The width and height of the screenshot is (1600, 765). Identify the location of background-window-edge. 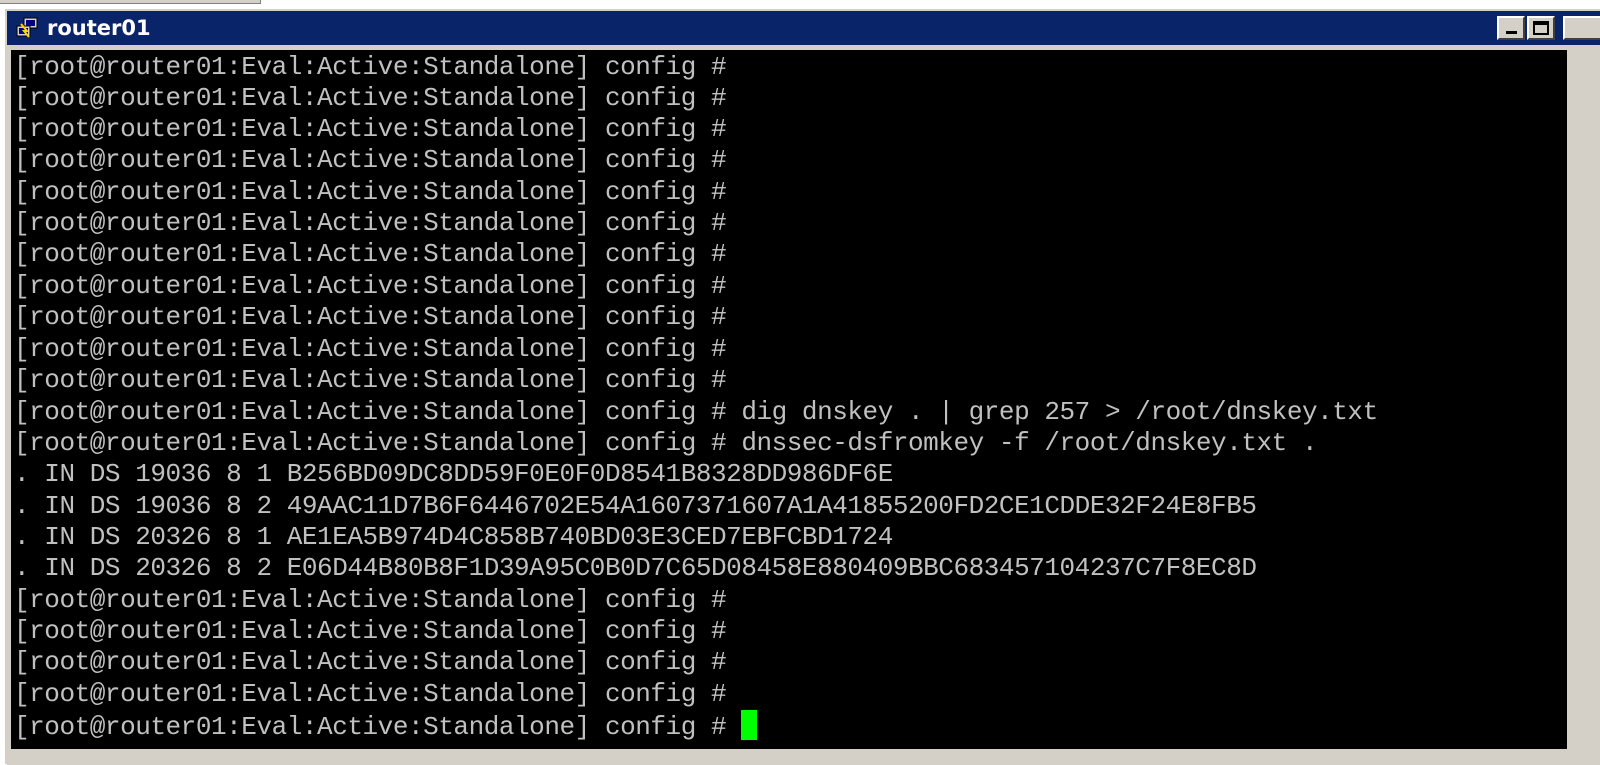
(130, 2).